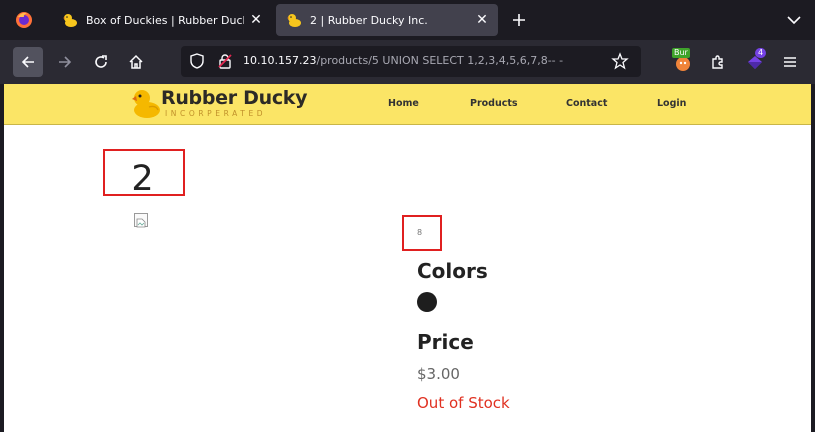  What do you see at coordinates (403, 103) in the screenshot?
I see `nav-home-link: Home` at bounding box center [403, 103].